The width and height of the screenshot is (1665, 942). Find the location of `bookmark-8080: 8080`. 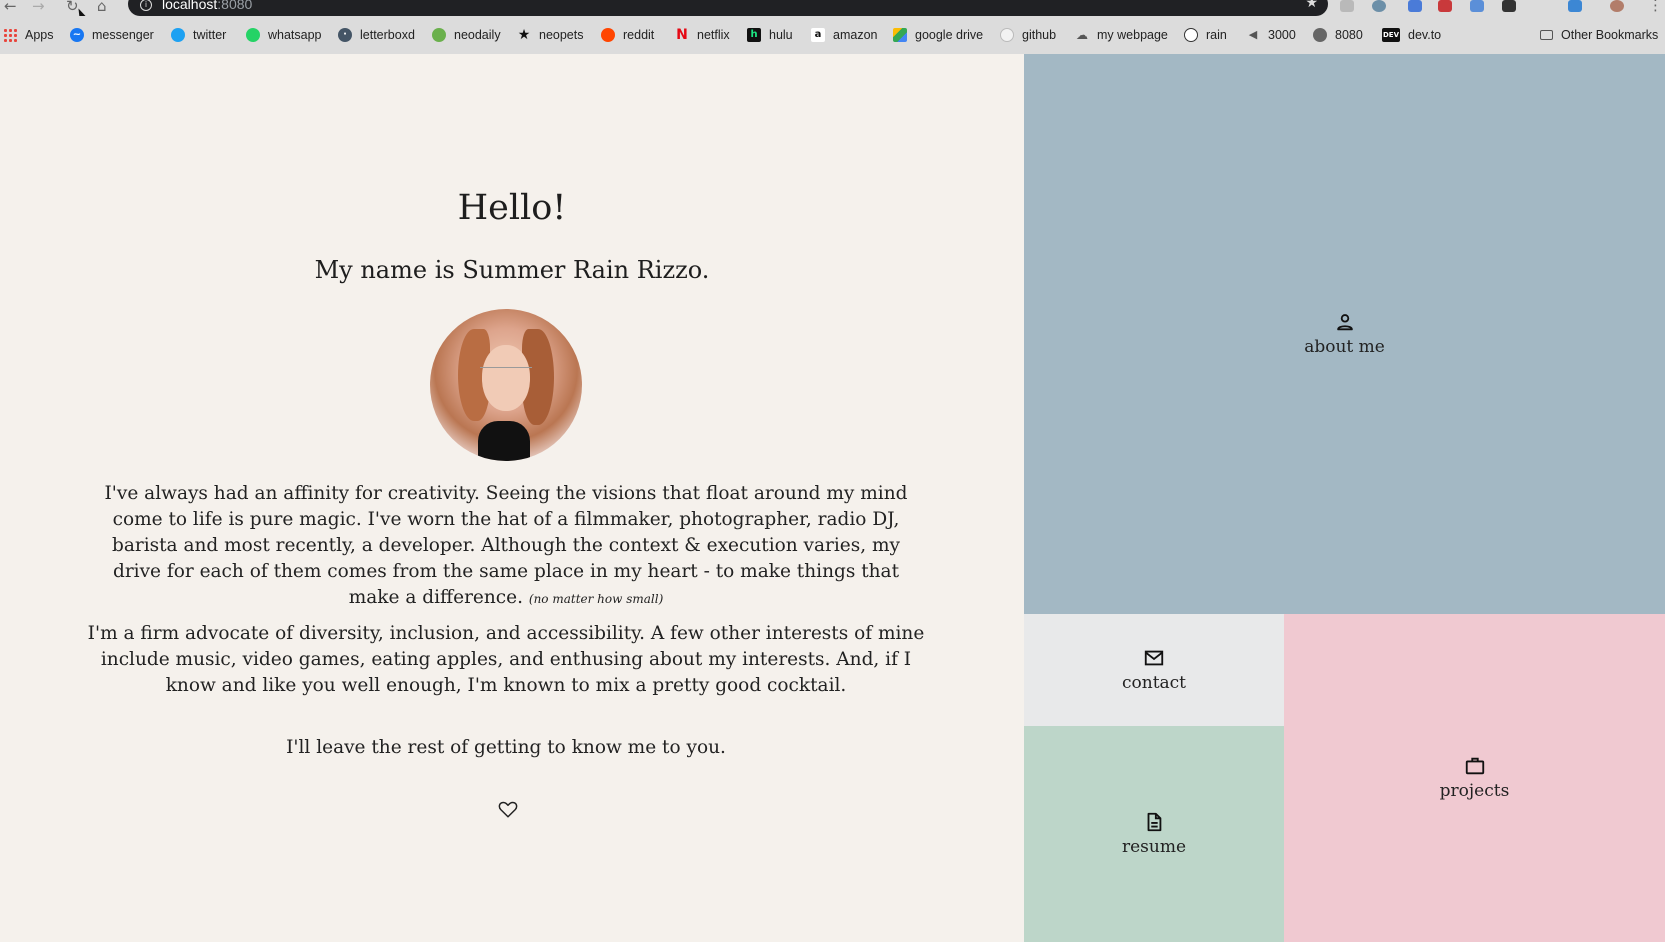

bookmark-8080: 8080 is located at coordinates (1338, 35).